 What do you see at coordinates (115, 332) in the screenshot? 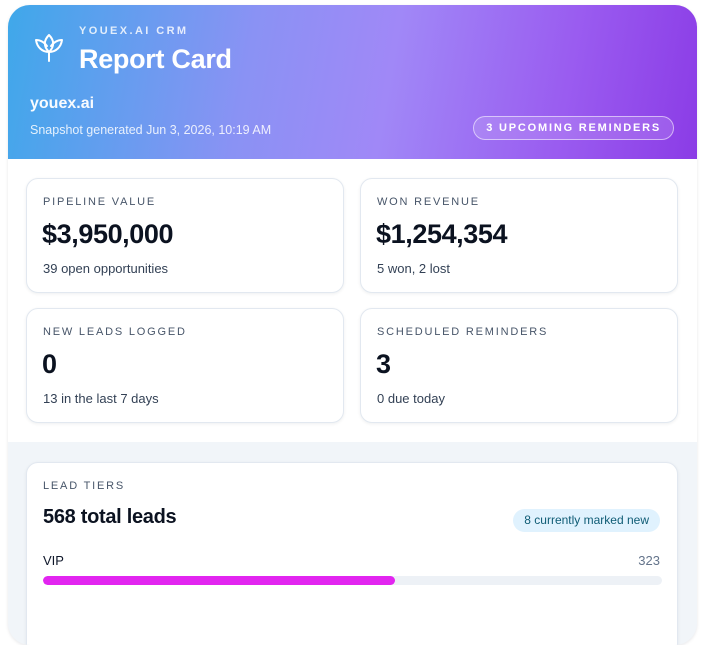
I see `stat-label: NEW LEADS LOGGED` at bounding box center [115, 332].